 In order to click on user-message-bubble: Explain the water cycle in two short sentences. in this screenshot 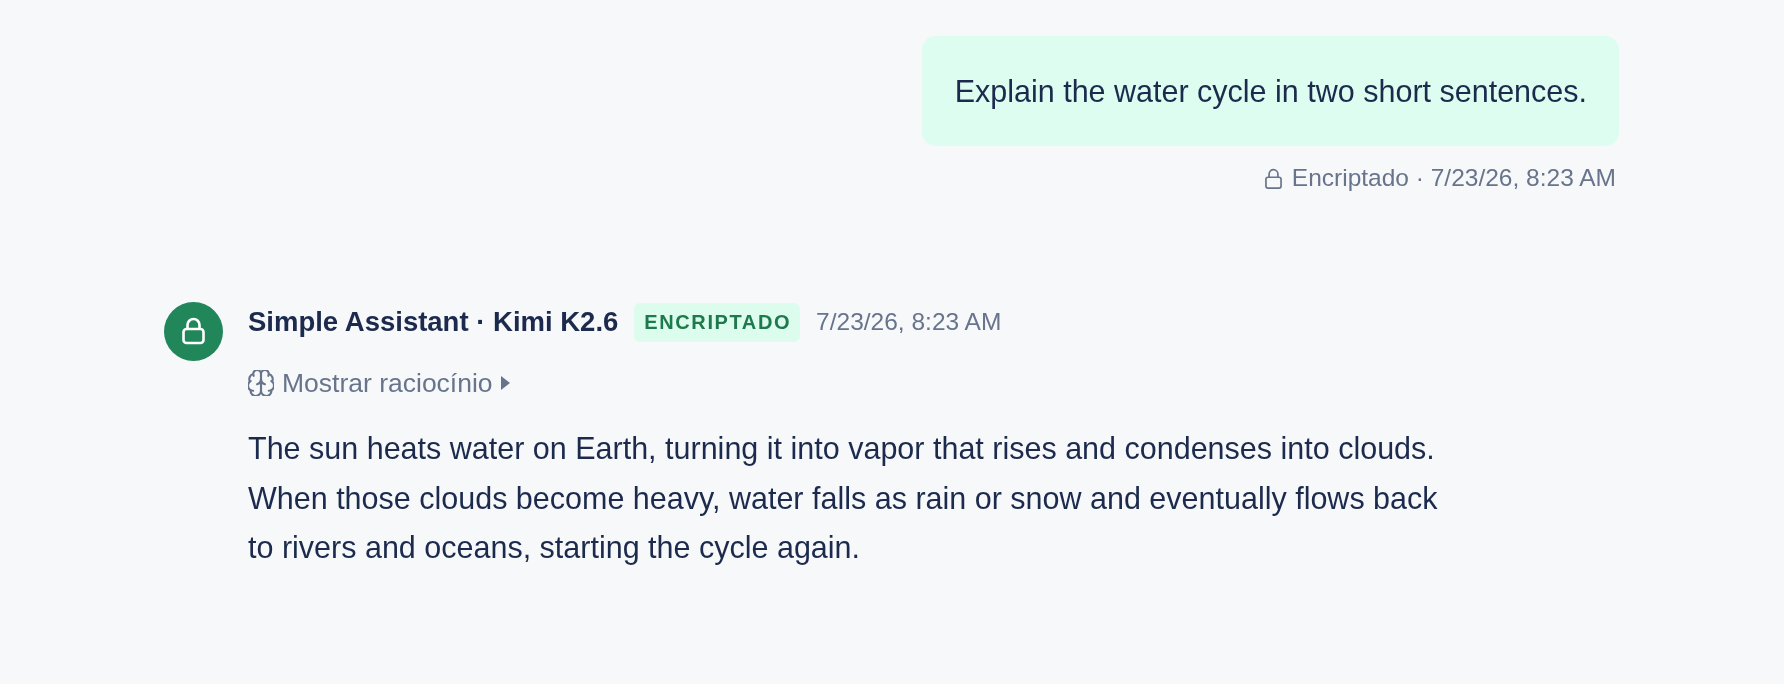, I will do `click(1270, 91)`.